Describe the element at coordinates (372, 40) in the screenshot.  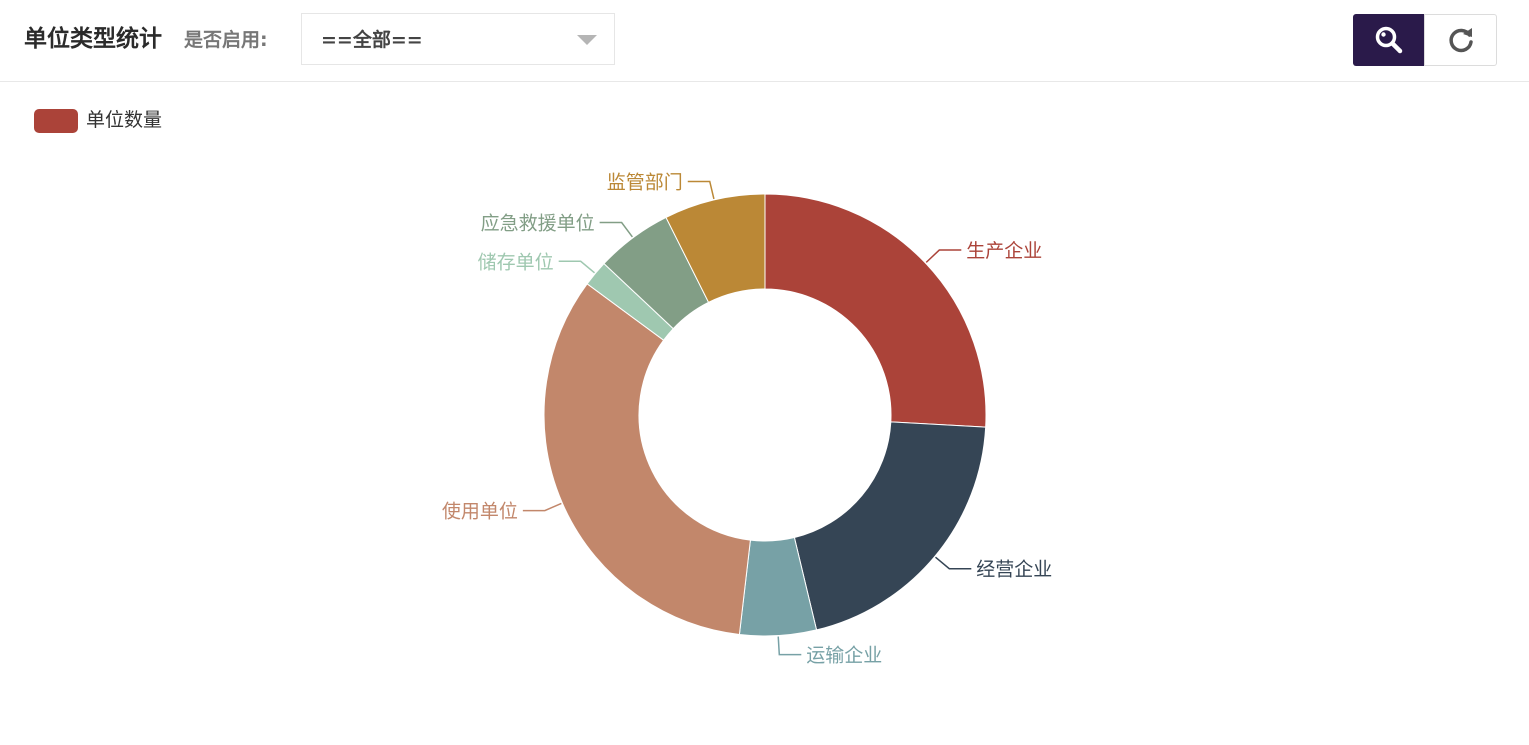
I see `status-select-value: ==全部==` at that location.